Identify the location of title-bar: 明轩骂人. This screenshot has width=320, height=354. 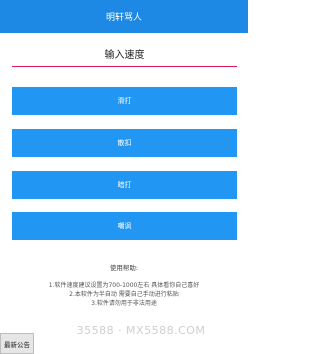
(124, 16).